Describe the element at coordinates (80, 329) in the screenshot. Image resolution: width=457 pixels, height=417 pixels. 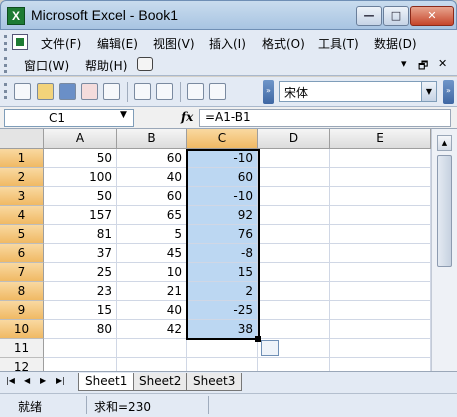
I see `cell-a10: 80` at that location.